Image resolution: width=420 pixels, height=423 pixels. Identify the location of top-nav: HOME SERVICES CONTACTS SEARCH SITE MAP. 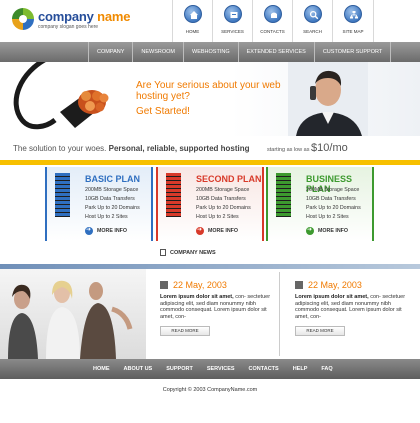
(273, 21).